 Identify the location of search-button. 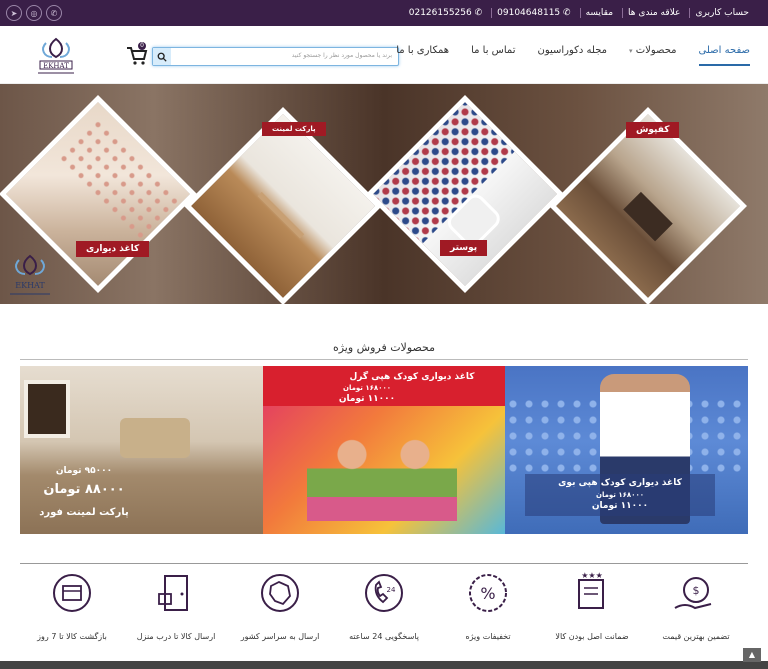
(162, 56).